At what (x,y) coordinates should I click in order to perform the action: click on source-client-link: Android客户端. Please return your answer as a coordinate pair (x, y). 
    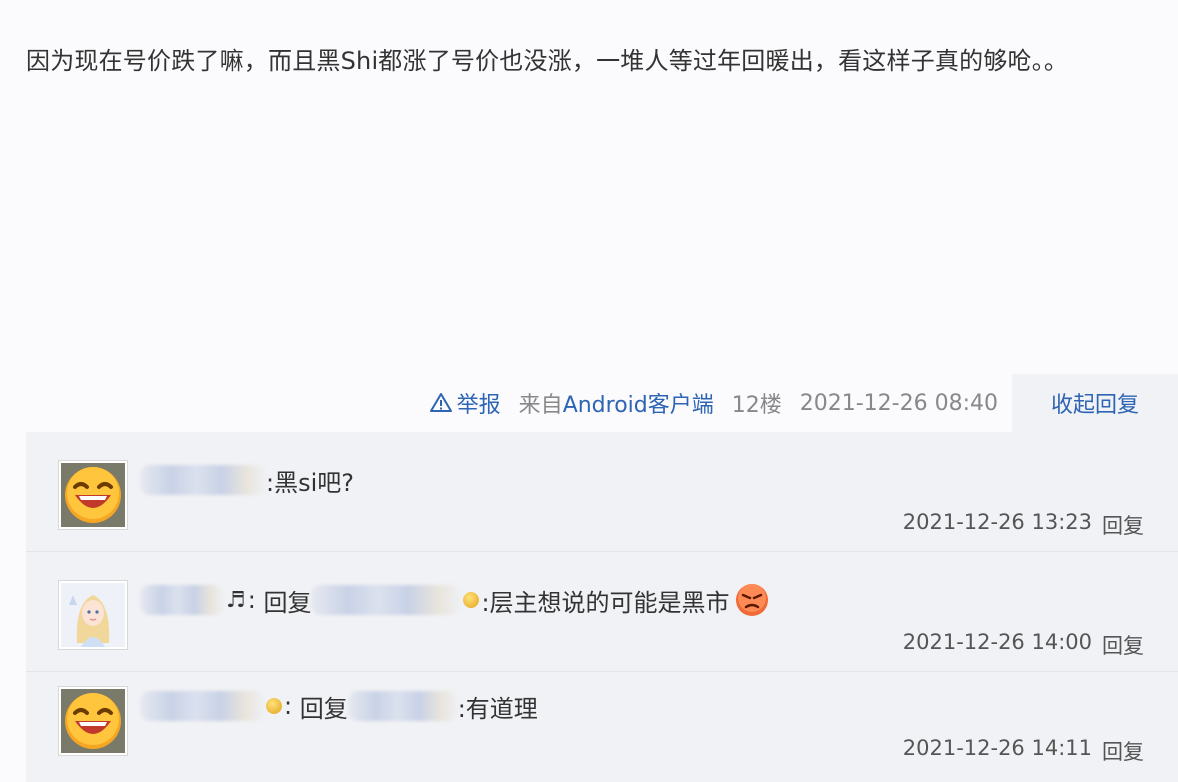
    Looking at the image, I should click on (638, 405).